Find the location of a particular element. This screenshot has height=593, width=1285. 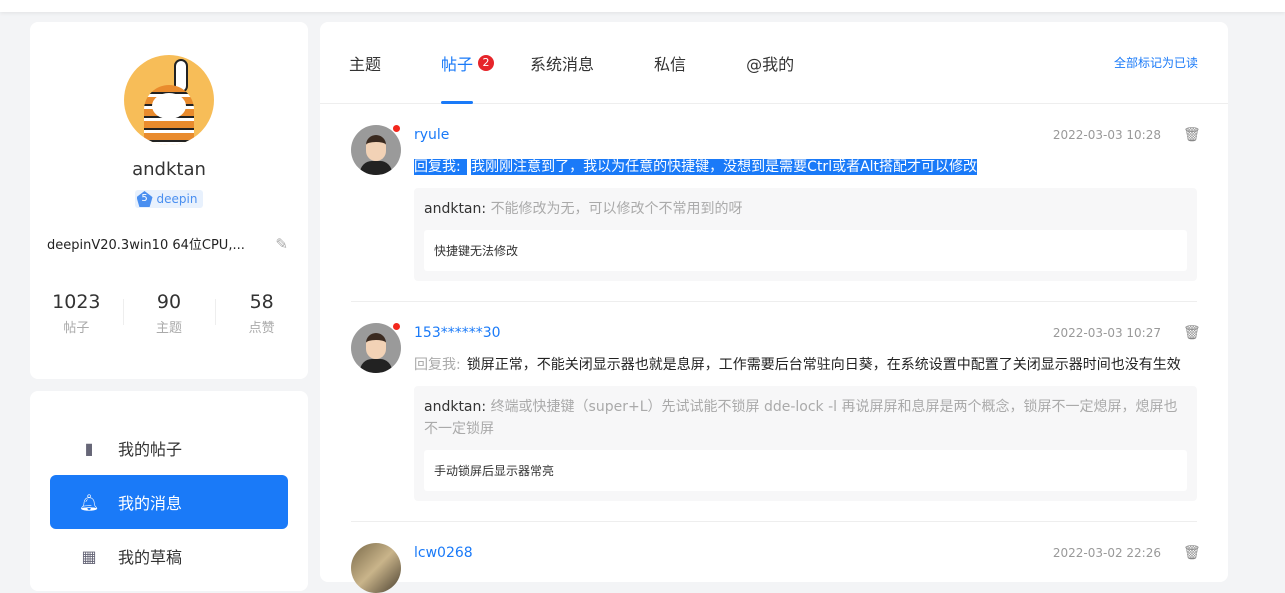

stat-label: 点赞 is located at coordinates (261, 328).